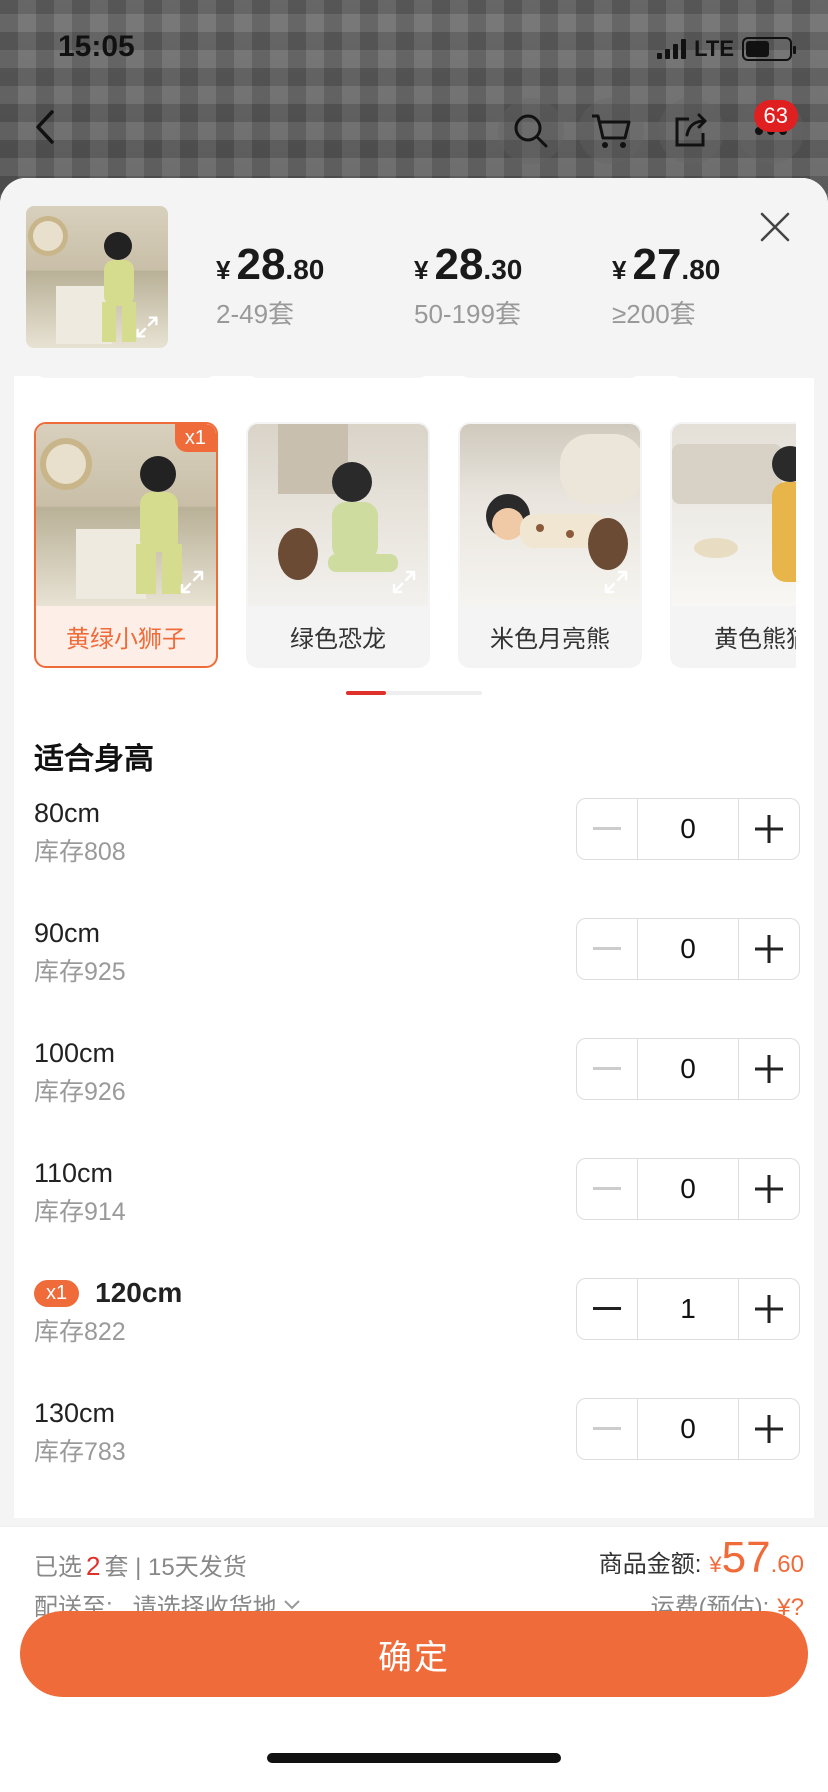 Image resolution: width=828 pixels, height=1792 pixels. What do you see at coordinates (417, 1326) in the screenshot?
I see `size-row-selected: x1 120cm 库存822 1` at bounding box center [417, 1326].